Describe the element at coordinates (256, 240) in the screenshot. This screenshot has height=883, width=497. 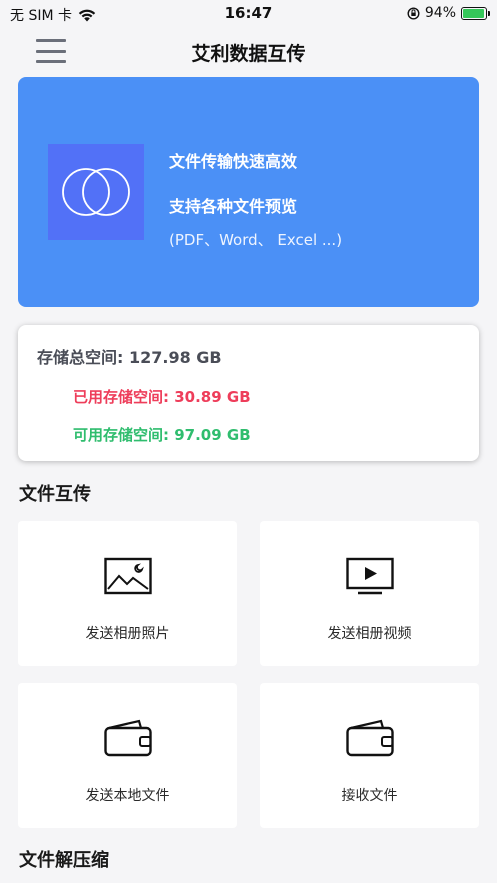
I see `banner-formats: (PDF、Word、 Excel ...)` at that location.